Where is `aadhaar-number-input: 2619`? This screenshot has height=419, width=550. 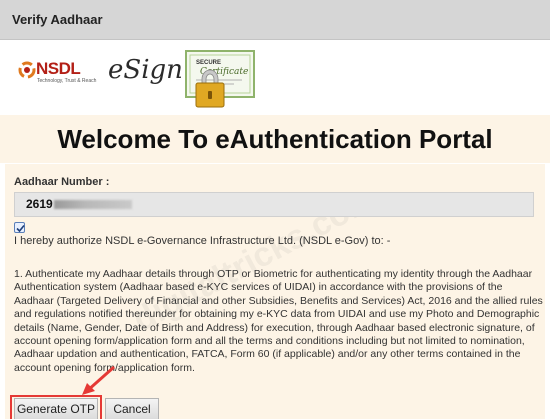
aadhaar-number-input: 2619 is located at coordinates (274, 204).